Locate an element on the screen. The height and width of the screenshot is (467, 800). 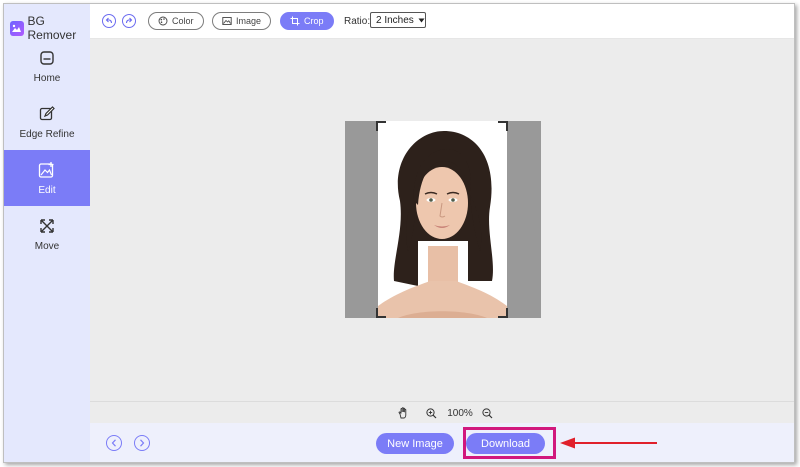
sidebar-item-label: Home is located at coordinates (47, 78).